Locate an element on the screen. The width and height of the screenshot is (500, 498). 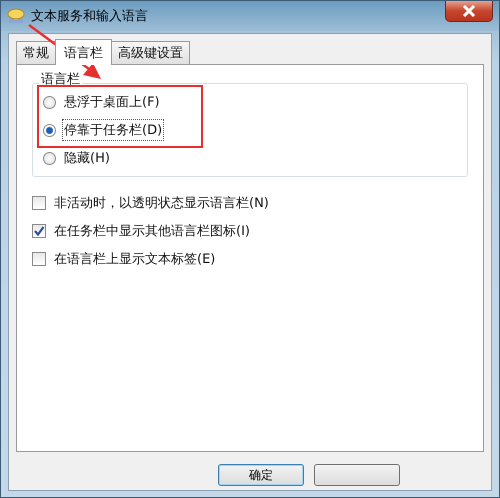
radio-label: 悬浮于桌面上(F) is located at coordinates (112, 103).